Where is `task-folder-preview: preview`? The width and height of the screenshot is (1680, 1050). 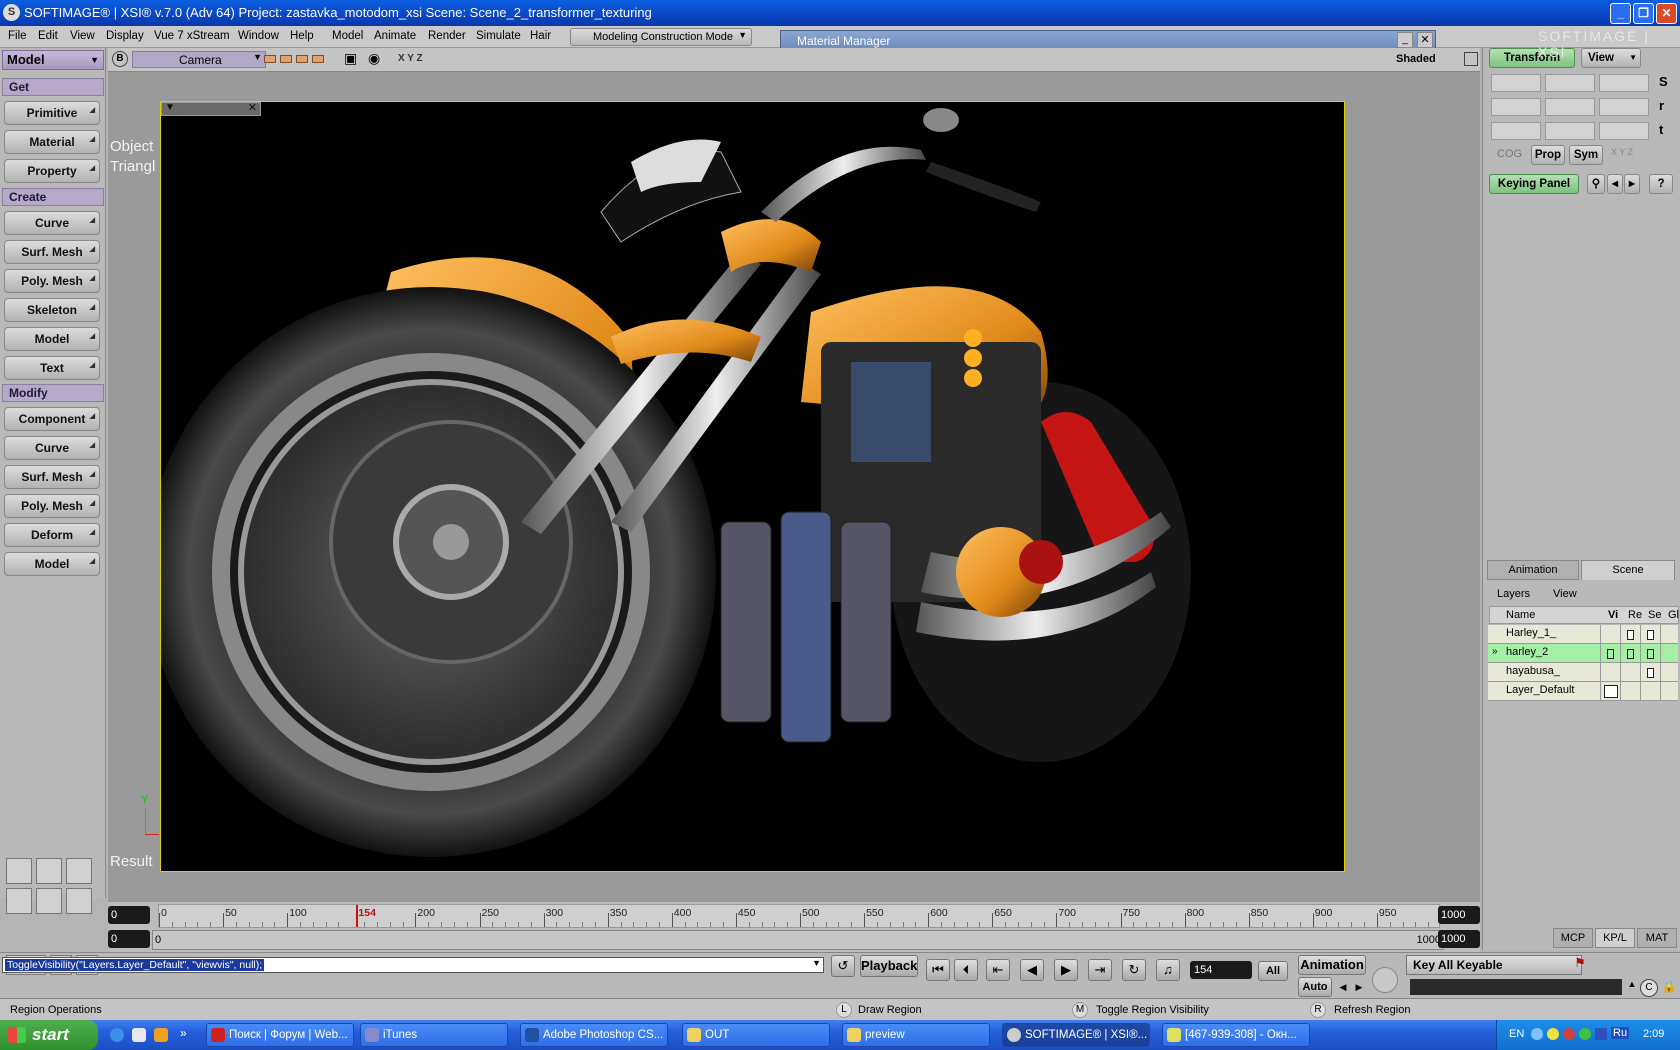 task-folder-preview: preview is located at coordinates (916, 1035).